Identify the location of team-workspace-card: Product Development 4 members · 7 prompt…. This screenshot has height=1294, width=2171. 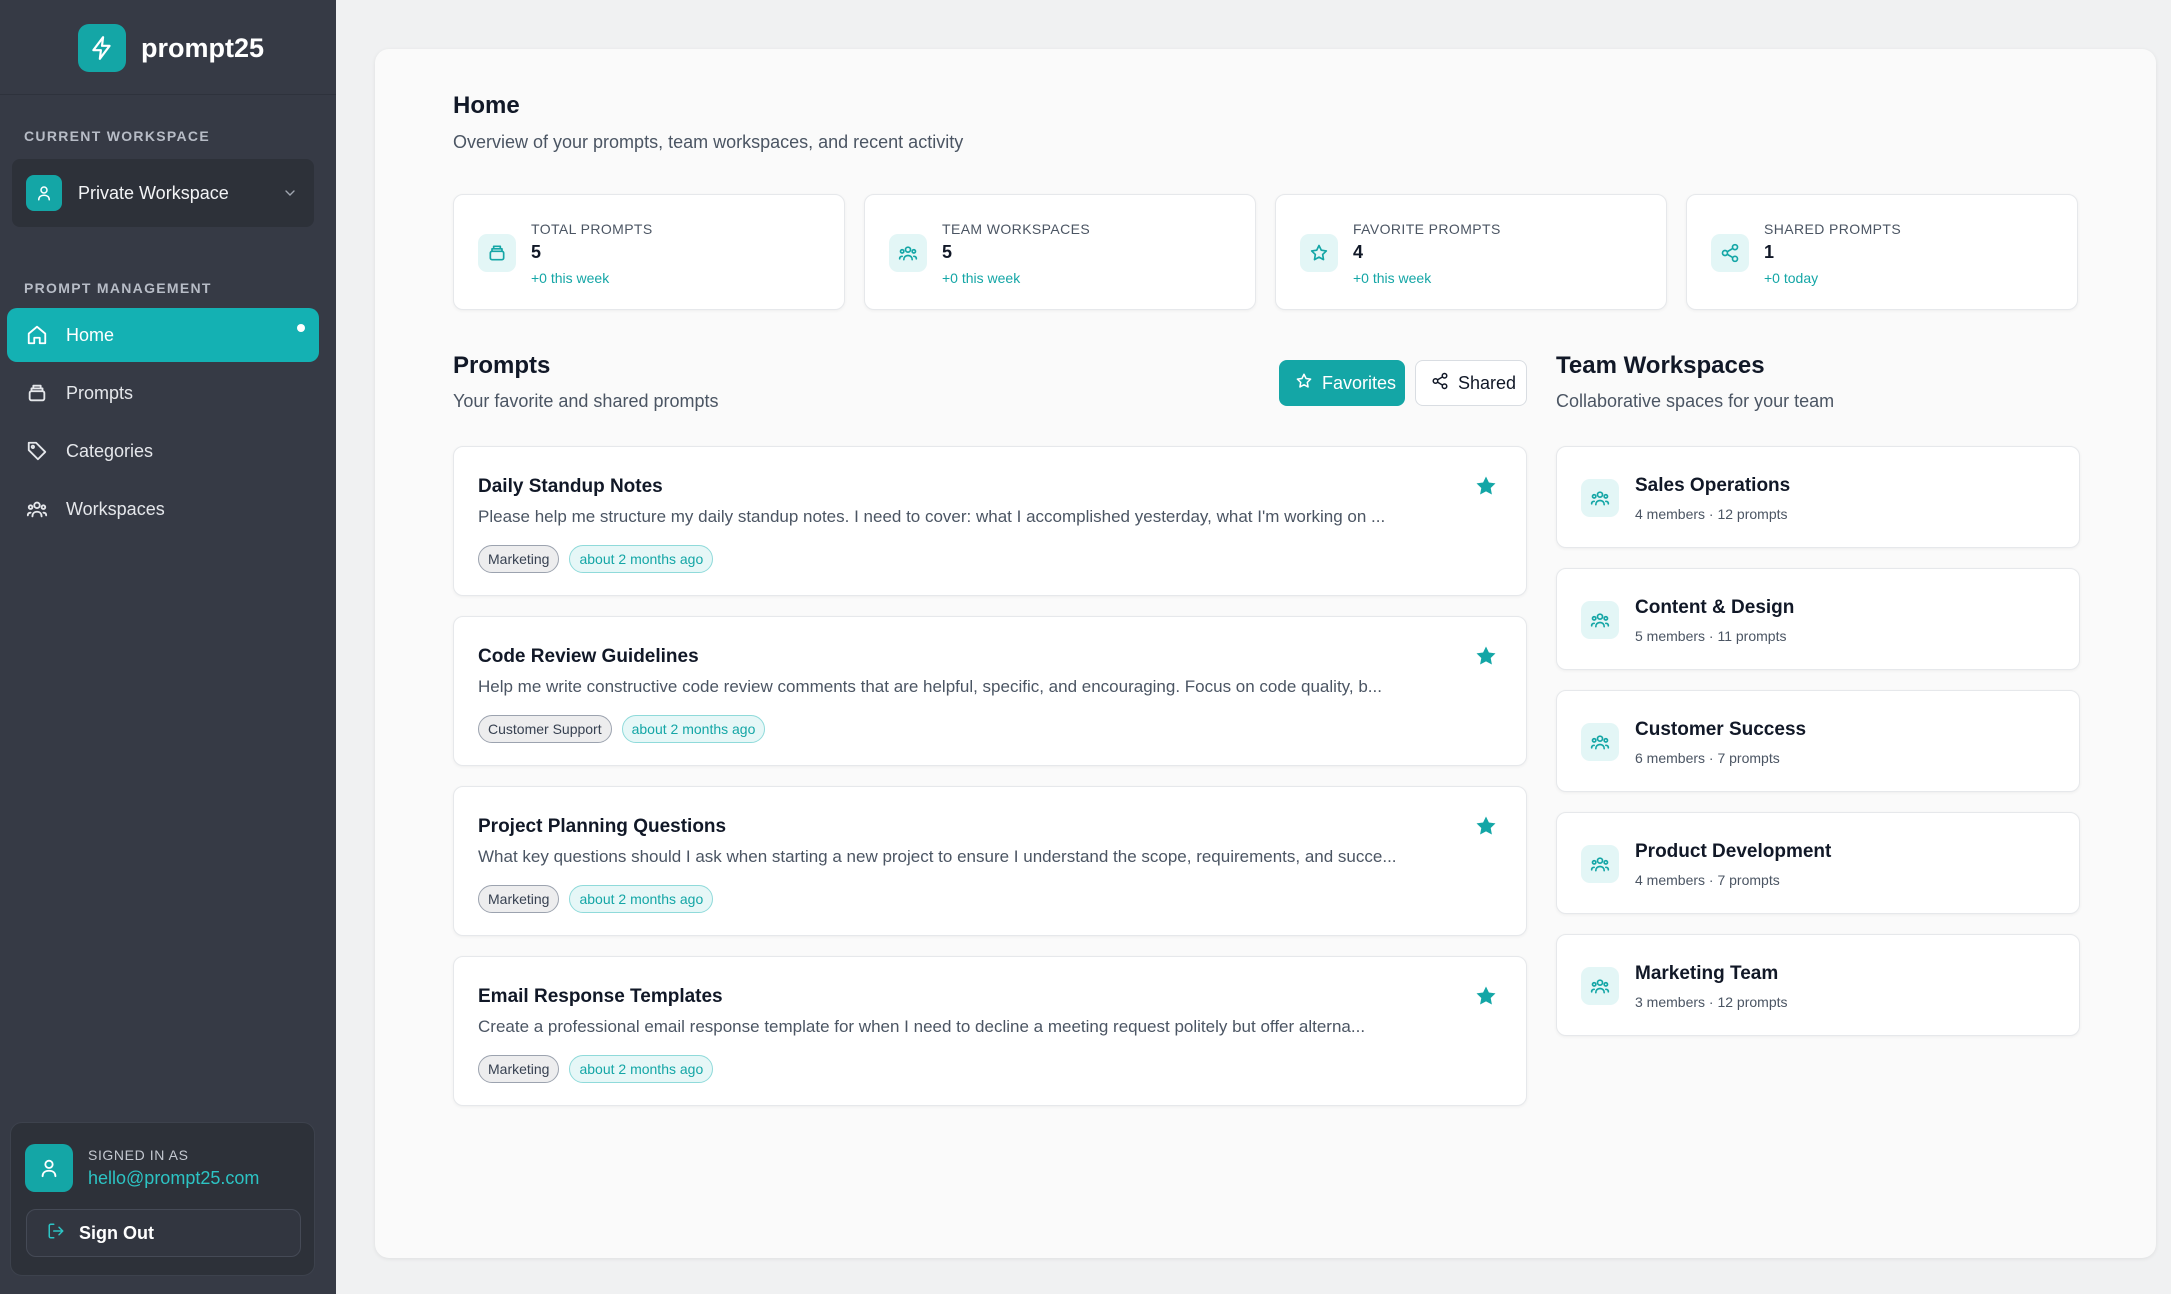
(1818, 863).